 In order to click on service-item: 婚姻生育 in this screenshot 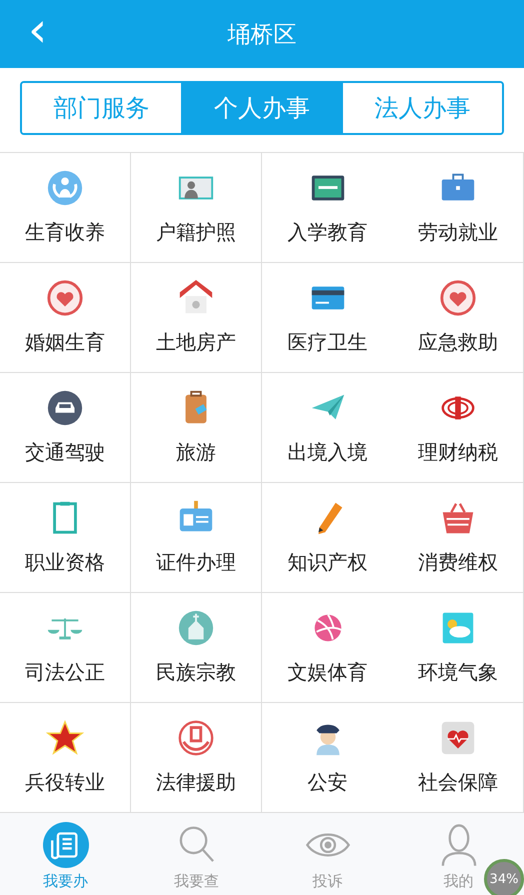, I will do `click(65, 318)`.